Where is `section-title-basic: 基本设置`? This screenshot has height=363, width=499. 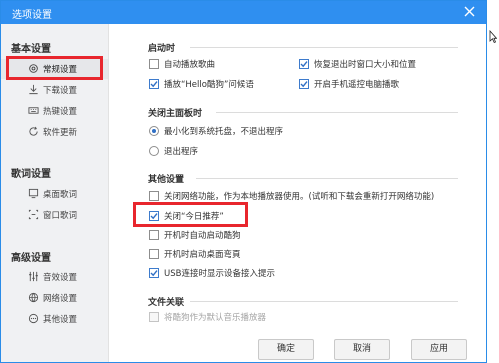
section-title-basic: 基本设置 is located at coordinates (31, 49).